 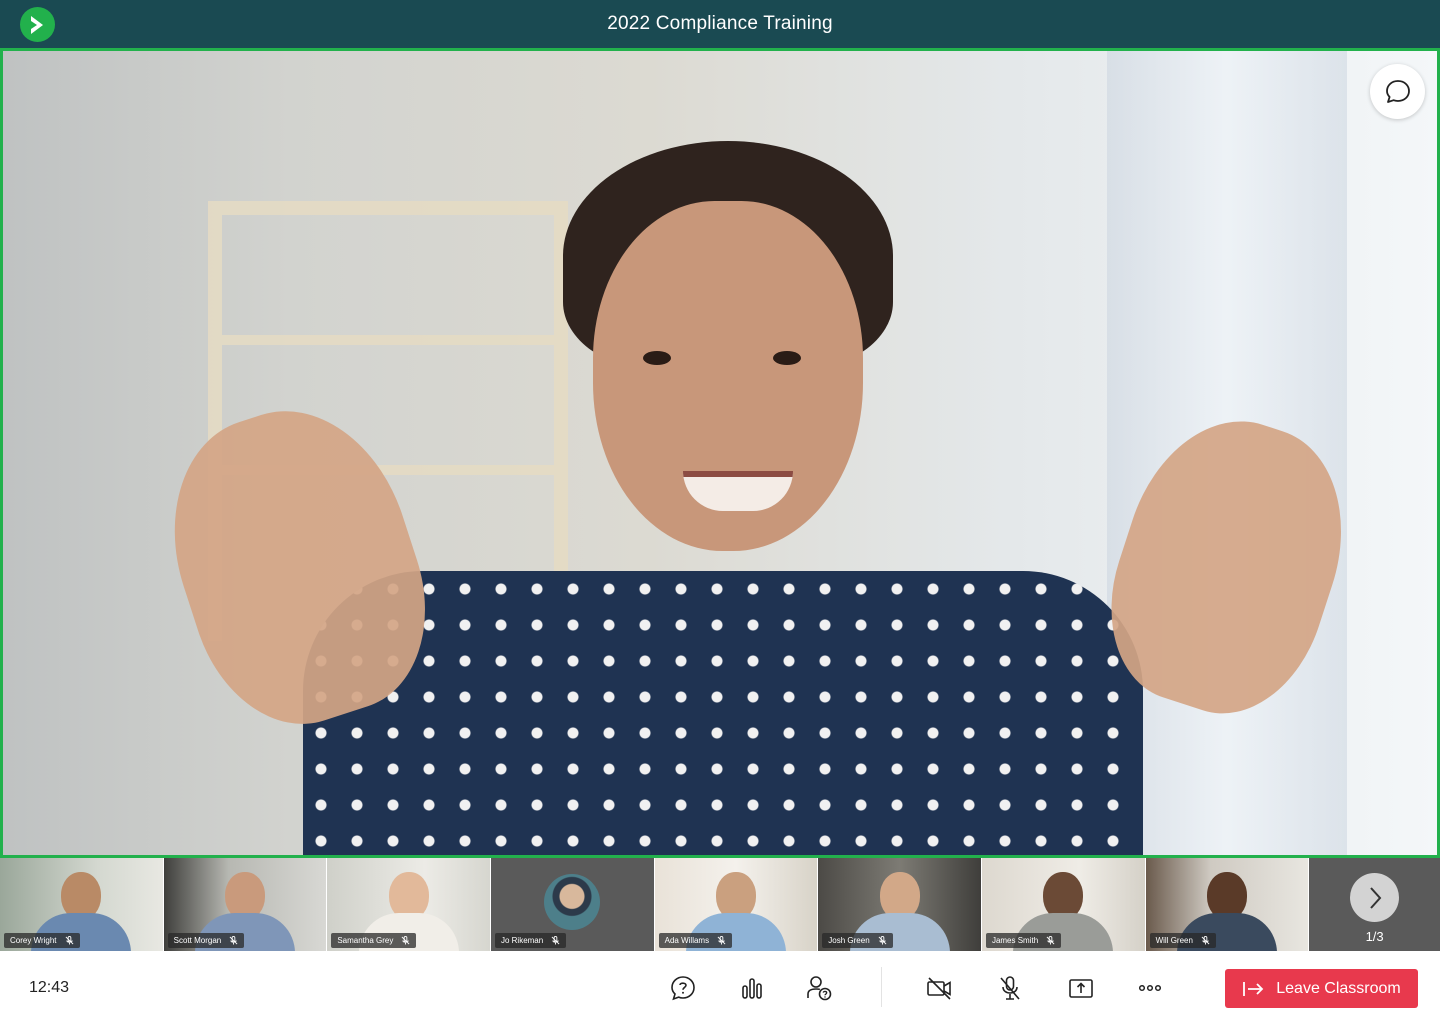 I want to click on participant-name-tag: Scott Morgan, so click(x=206, y=940).